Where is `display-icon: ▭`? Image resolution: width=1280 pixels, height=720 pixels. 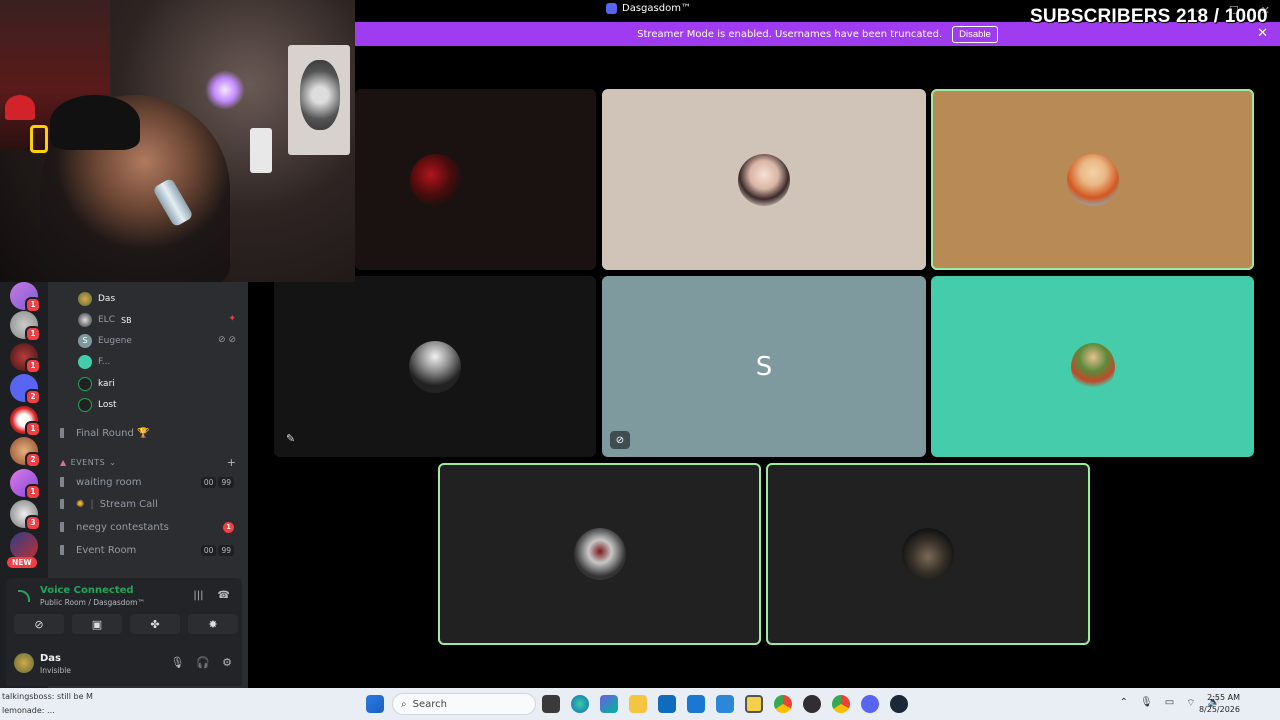 display-icon: ▭ is located at coordinates (1169, 703).